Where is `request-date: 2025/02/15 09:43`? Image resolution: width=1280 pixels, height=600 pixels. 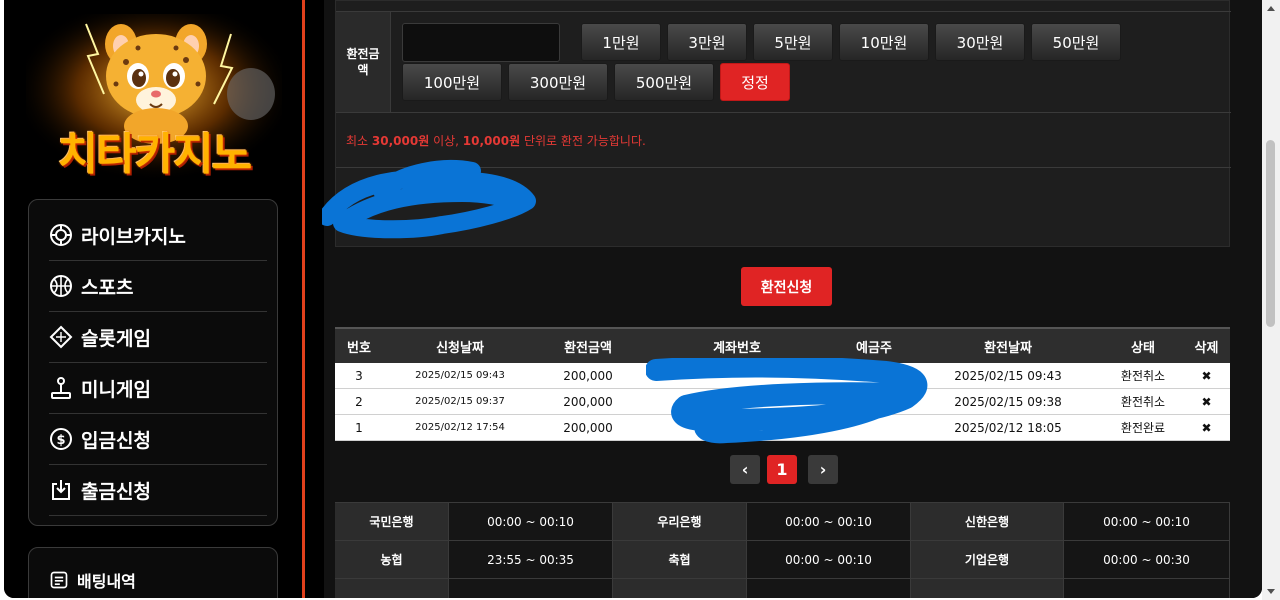
request-date: 2025/02/15 09:43 is located at coordinates (460, 375).